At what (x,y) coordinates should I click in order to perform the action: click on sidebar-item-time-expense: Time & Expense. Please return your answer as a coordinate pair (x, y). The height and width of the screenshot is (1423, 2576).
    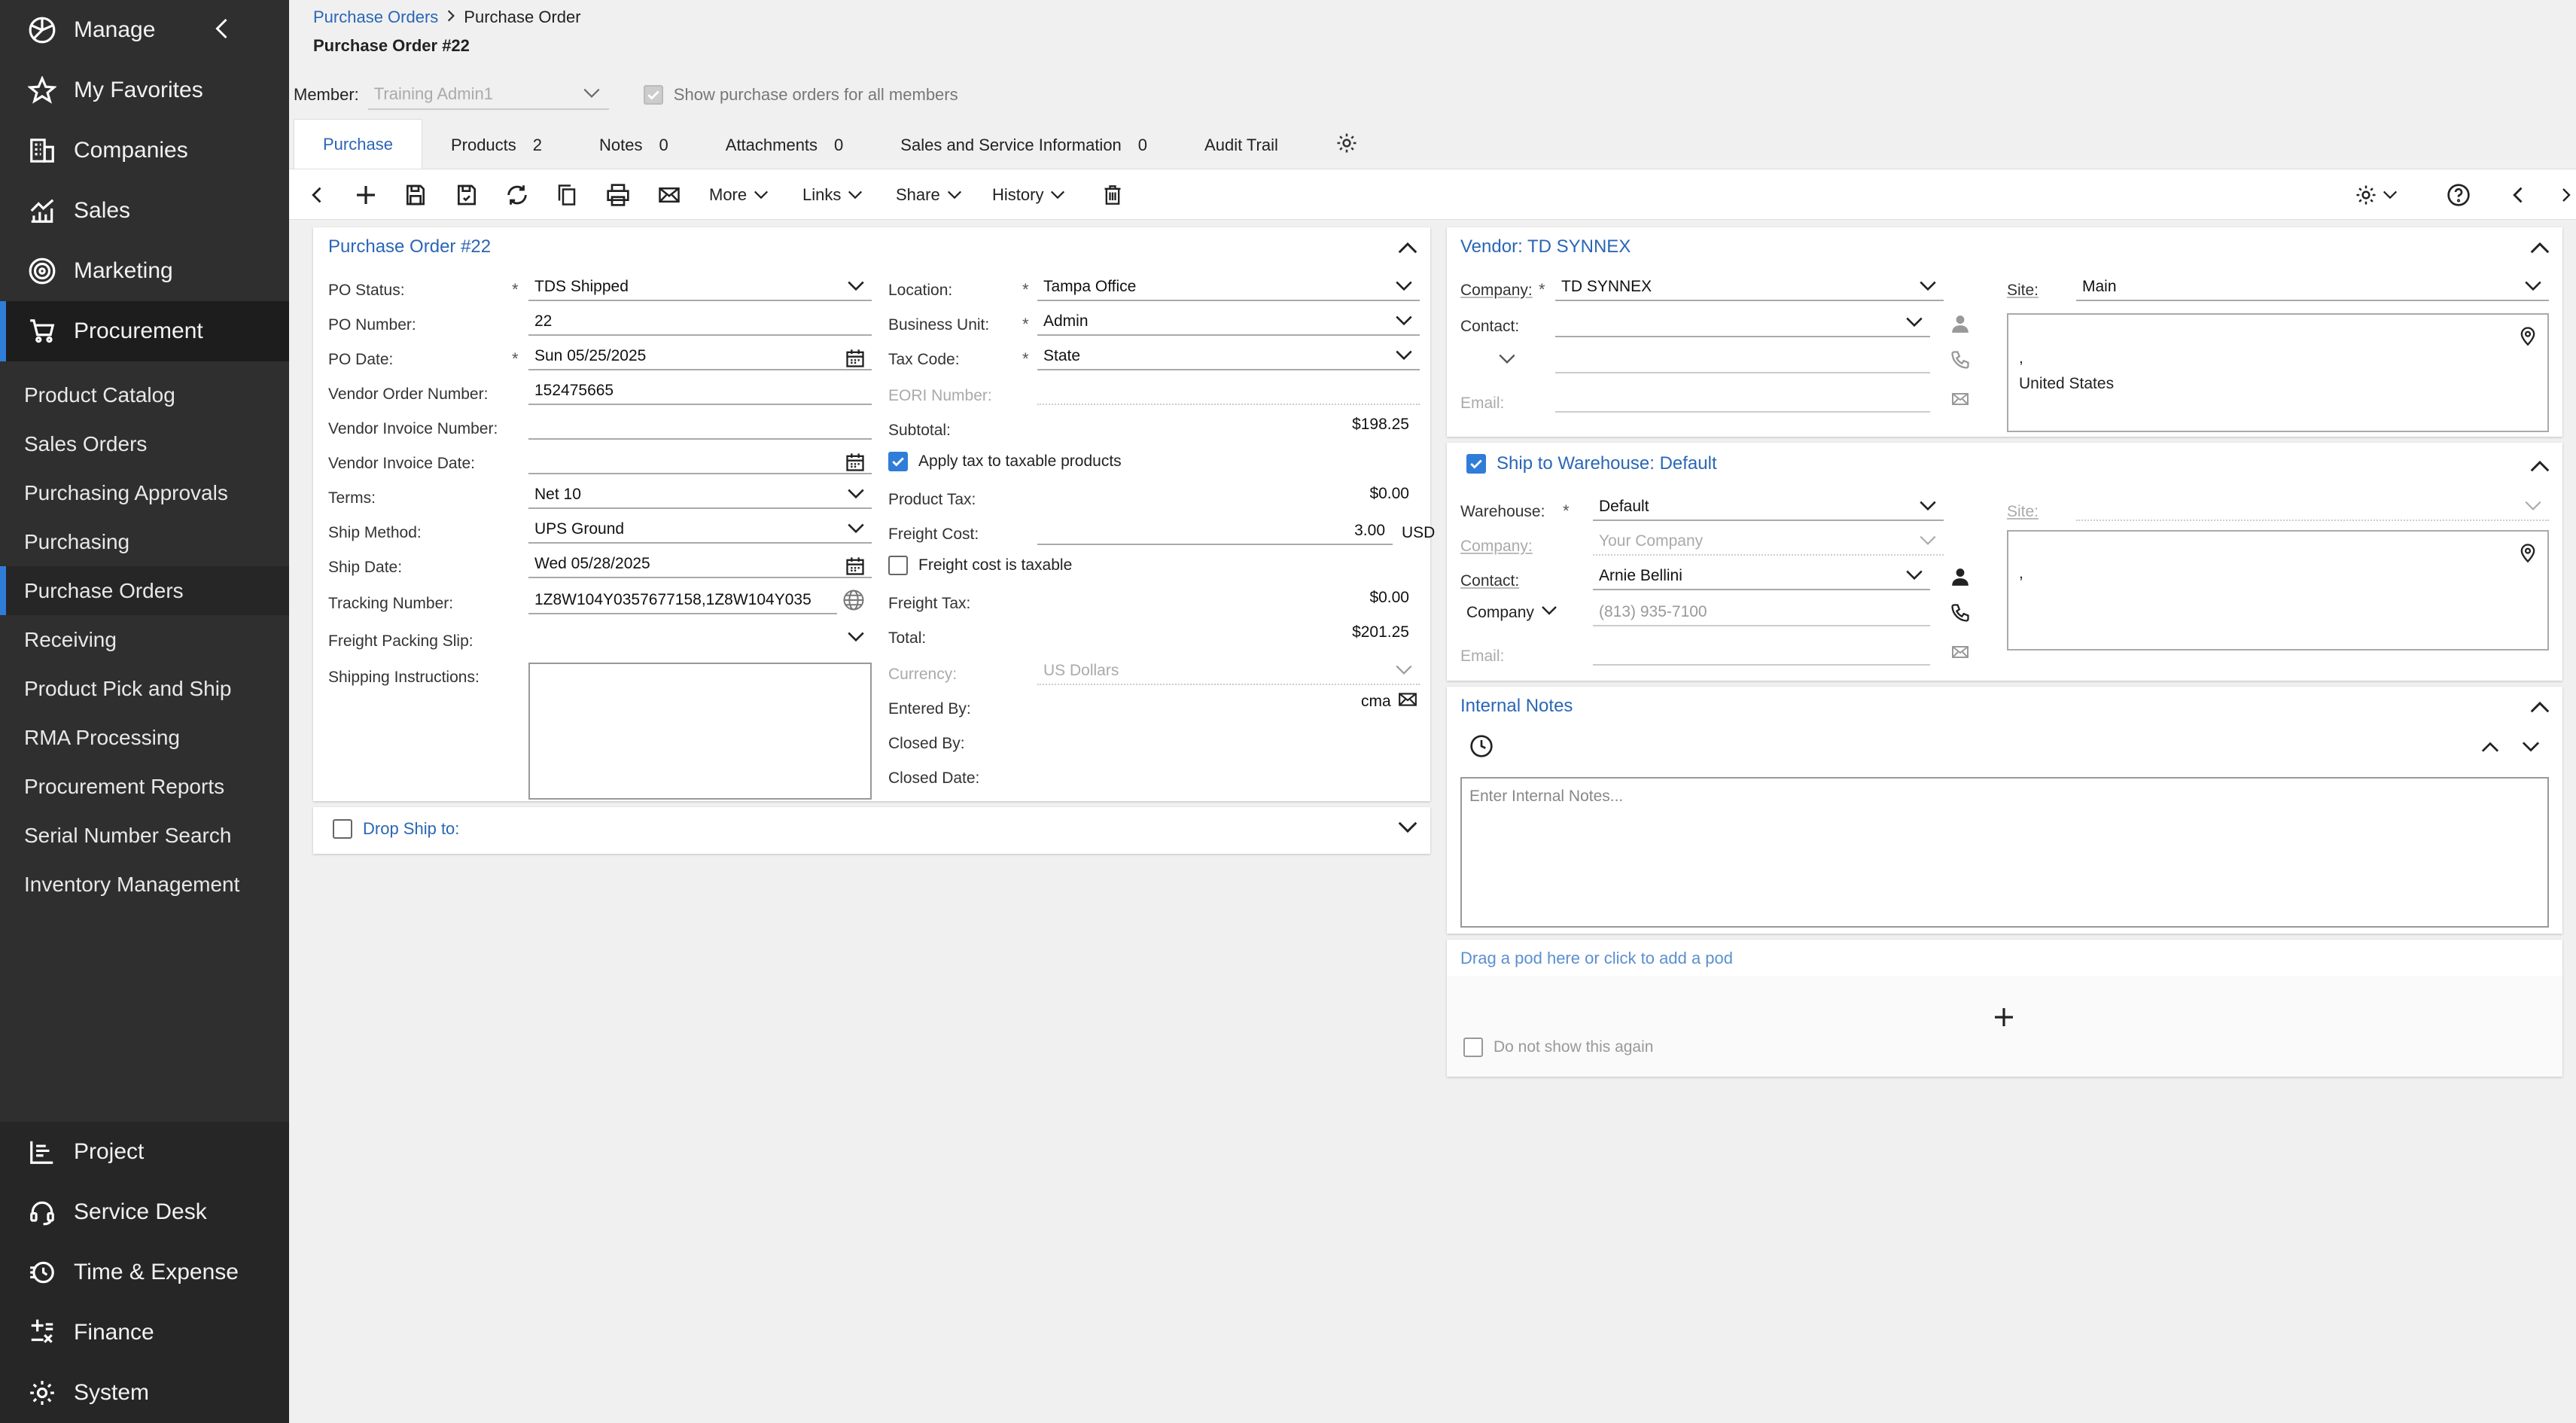
    Looking at the image, I should click on (145, 1272).